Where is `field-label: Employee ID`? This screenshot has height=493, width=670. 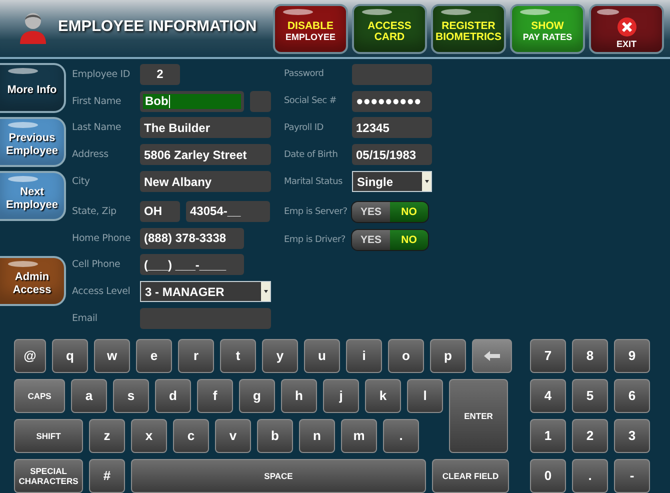 field-label: Employee ID is located at coordinates (101, 74).